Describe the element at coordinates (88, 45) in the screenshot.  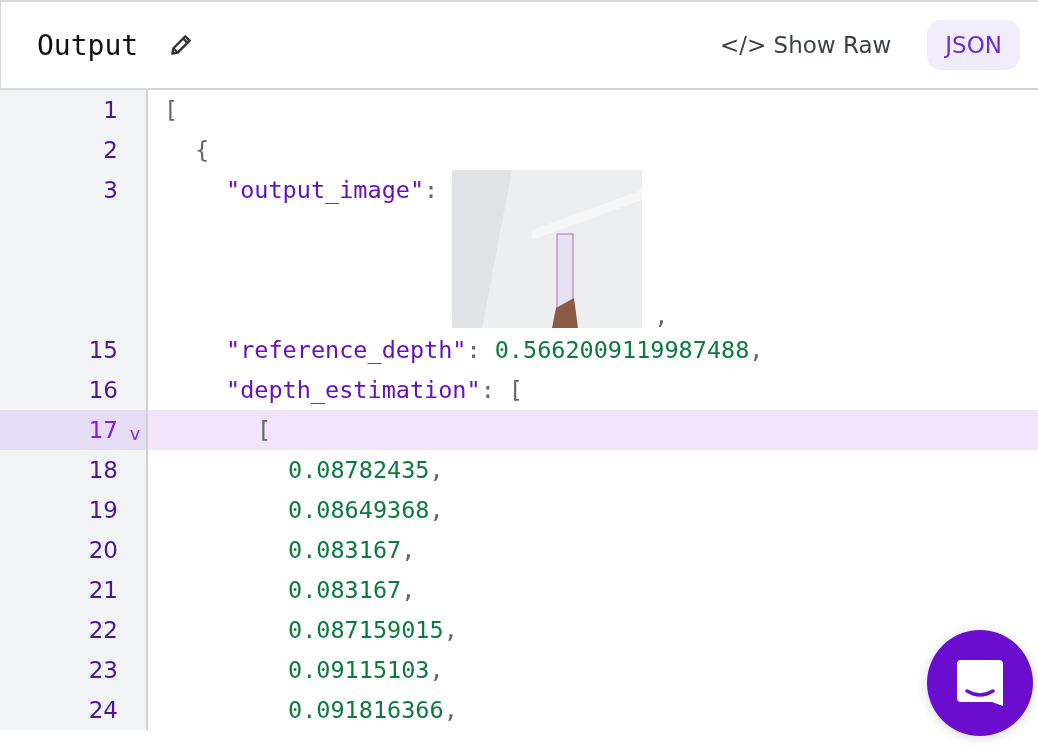
I see `output-title: Output` at that location.